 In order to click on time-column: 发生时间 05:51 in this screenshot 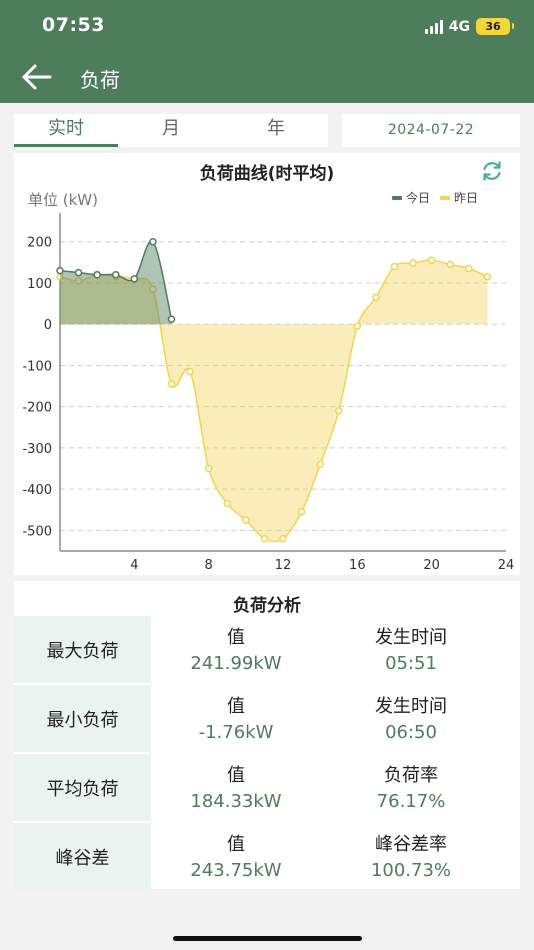, I will do `click(411, 649)`.